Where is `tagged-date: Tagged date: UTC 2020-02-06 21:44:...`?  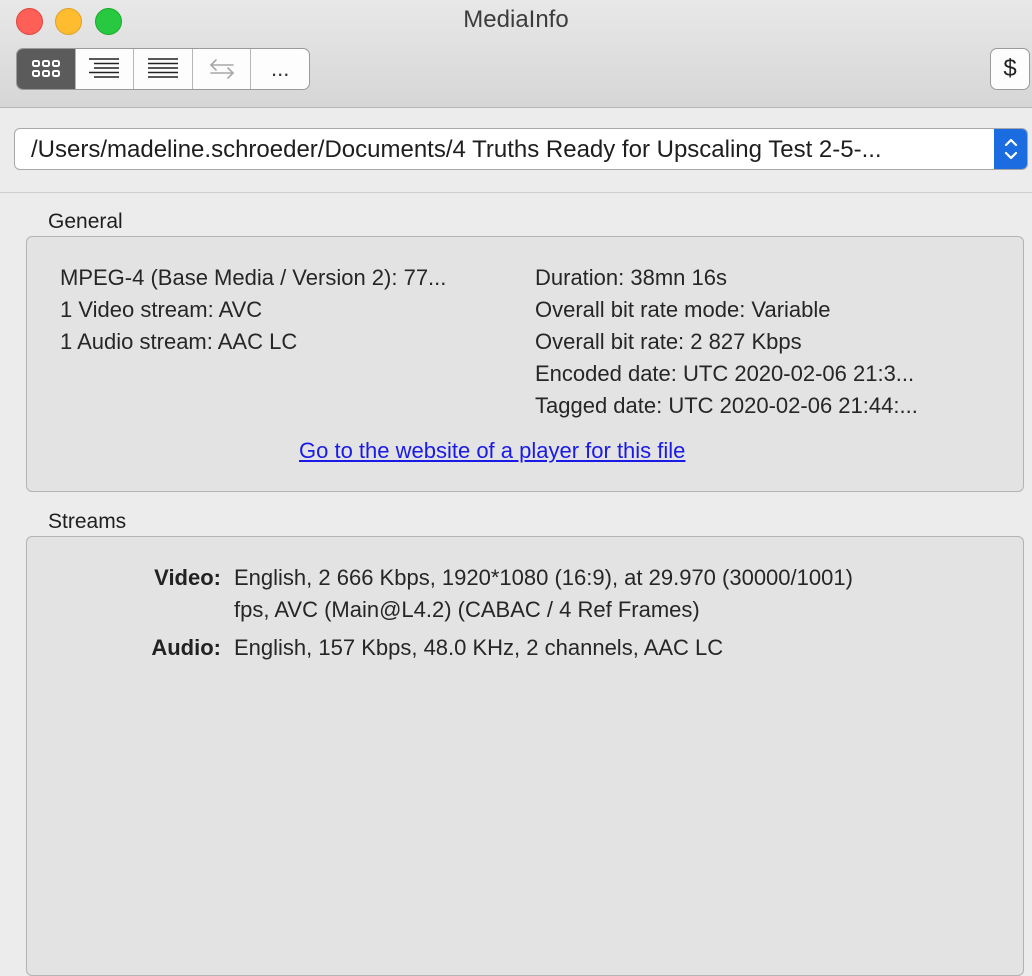
tagged-date: Tagged date: UTC 2020-02-06 21:44:... is located at coordinates (726, 405).